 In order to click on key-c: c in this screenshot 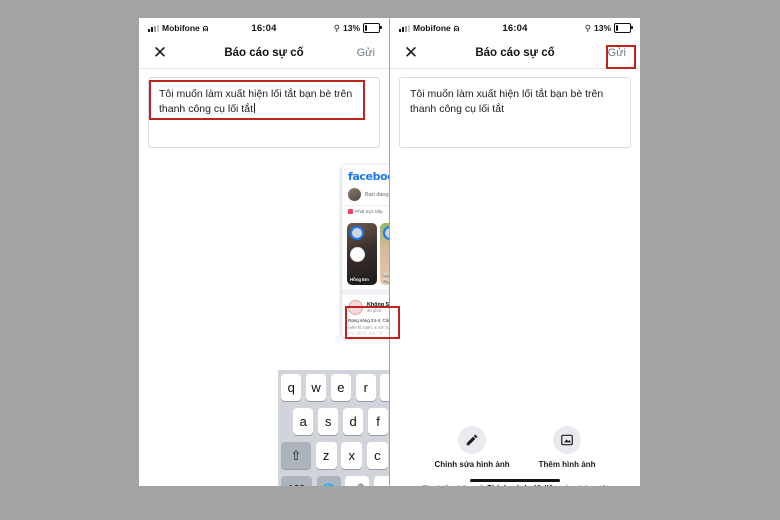, I will do `click(377, 455)`.